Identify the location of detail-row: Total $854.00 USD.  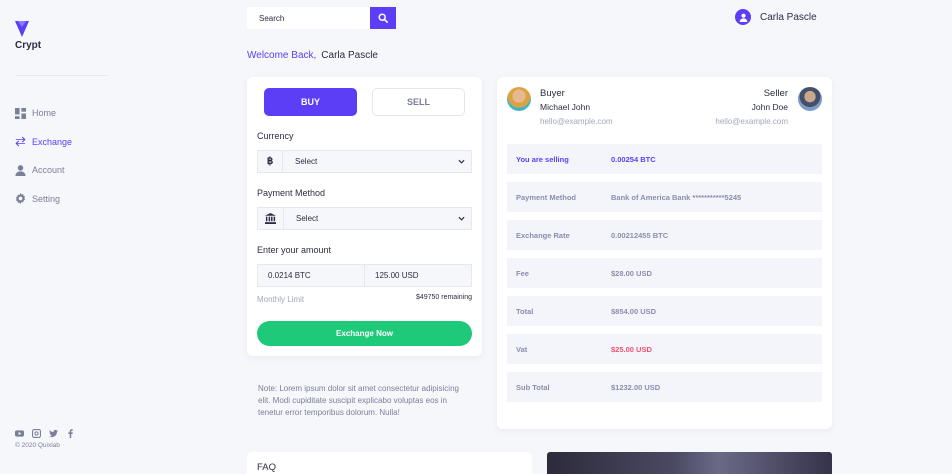
(664, 311).